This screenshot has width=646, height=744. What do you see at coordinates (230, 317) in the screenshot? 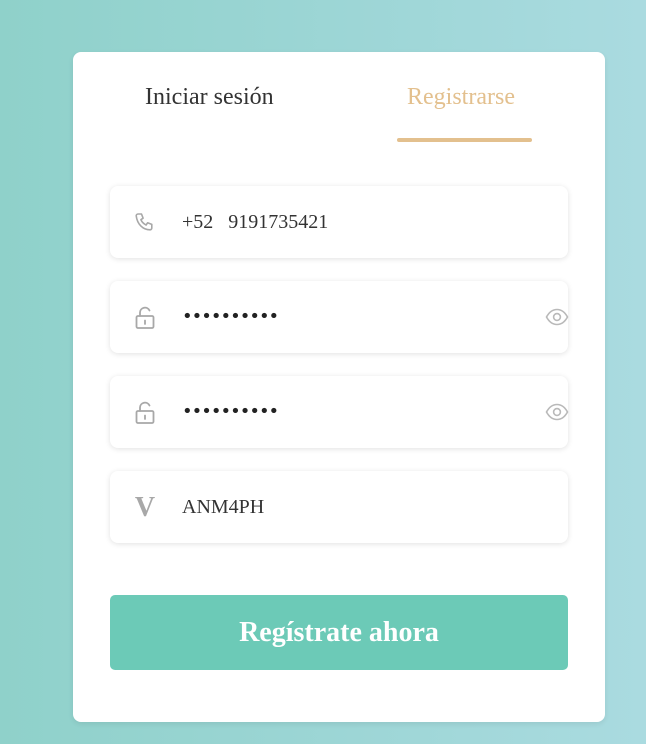
I see `password-input: ••••••••••` at bounding box center [230, 317].